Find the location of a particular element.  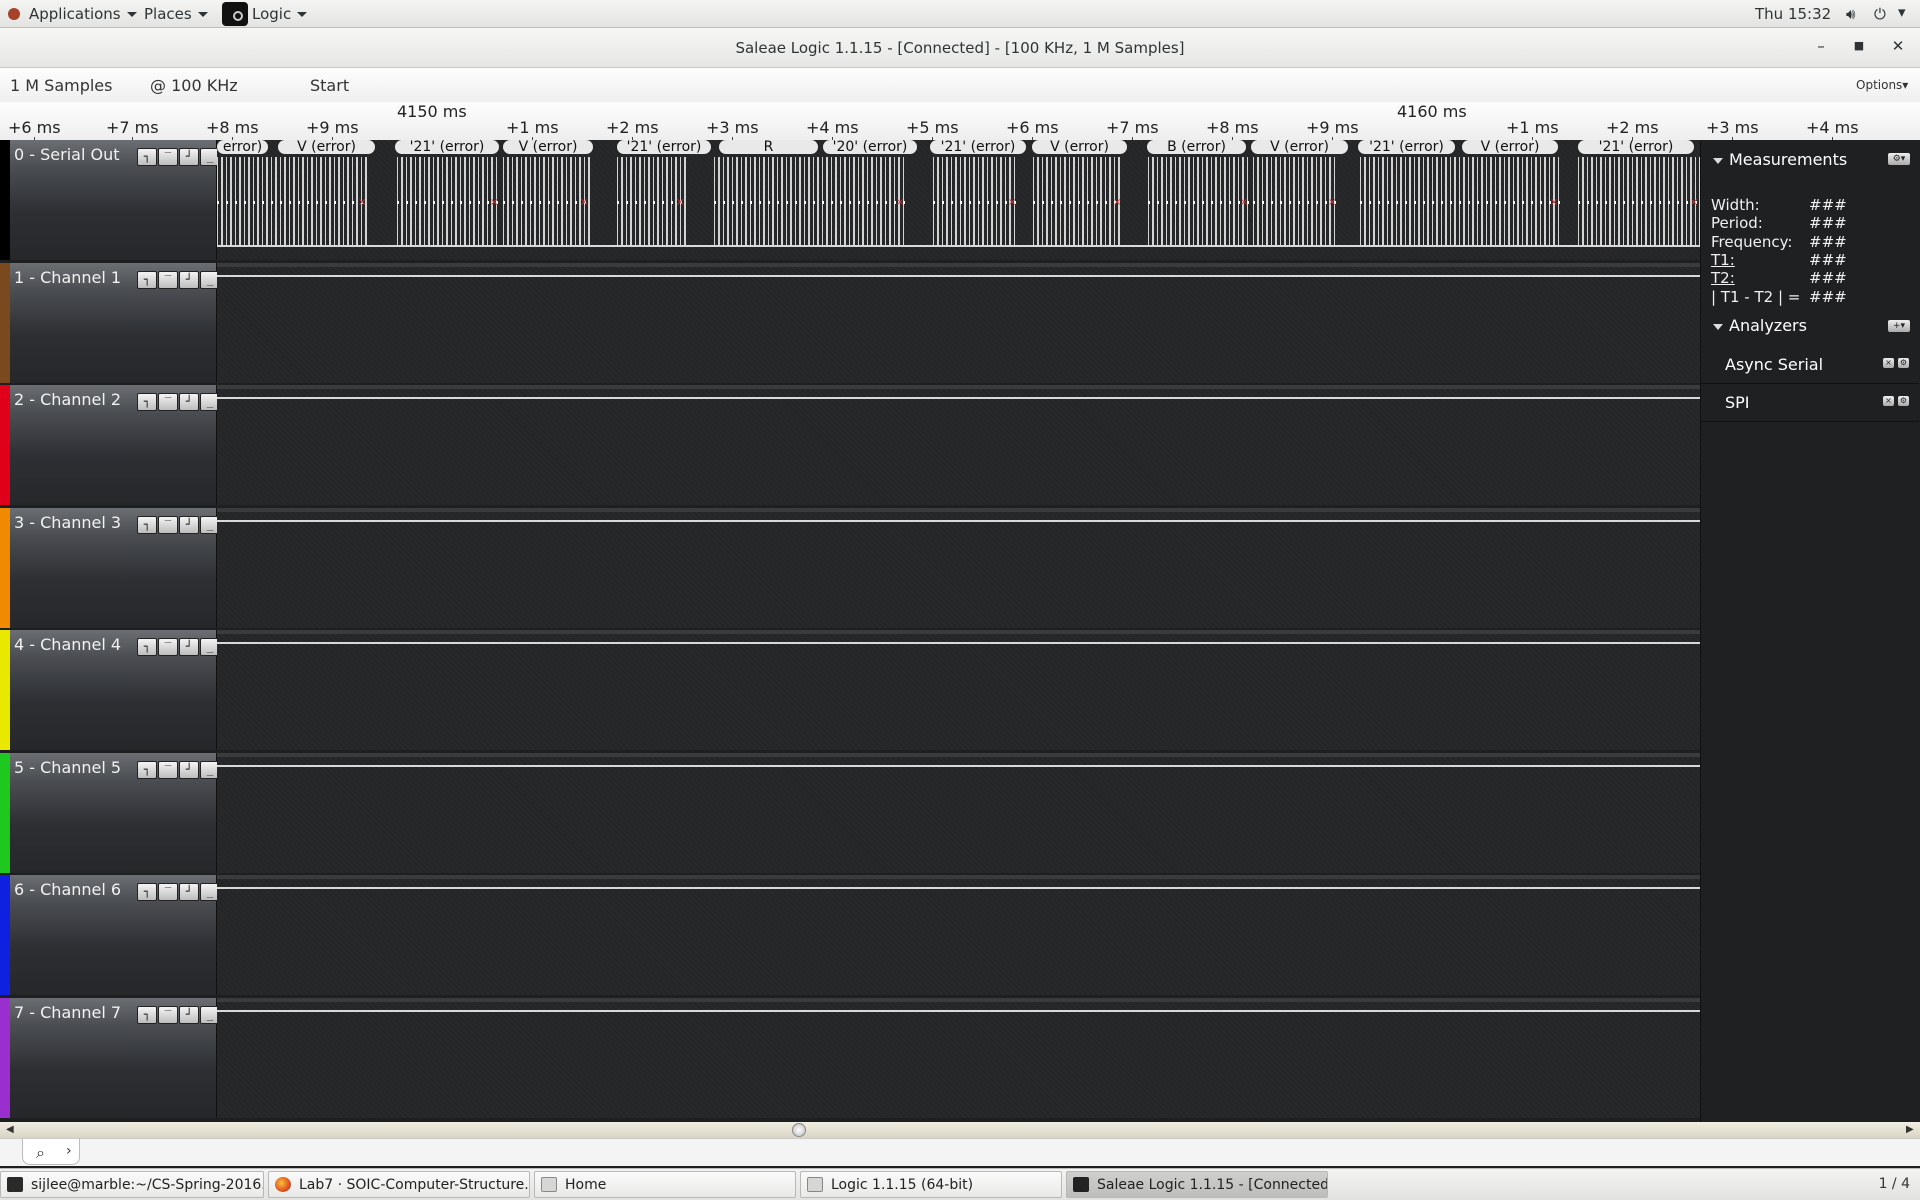

channel-label-panel: 0 - Serial Out ┐ ‾ ┘ _ is located at coordinates (115, 200).